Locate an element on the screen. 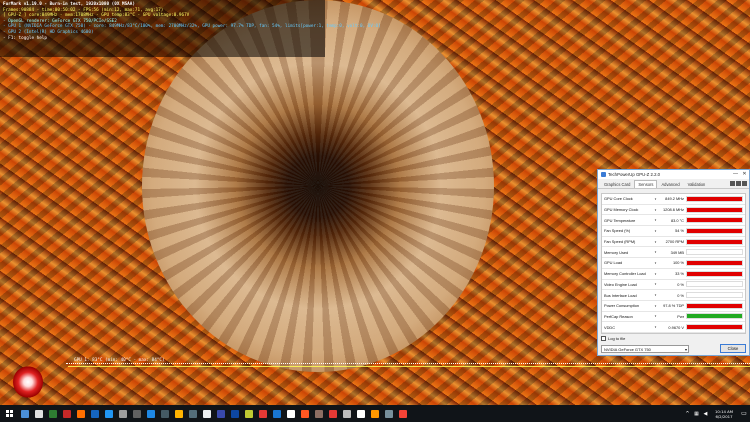 The image size is (750, 422). log-to-file-label: Log to file is located at coordinates (617, 338).